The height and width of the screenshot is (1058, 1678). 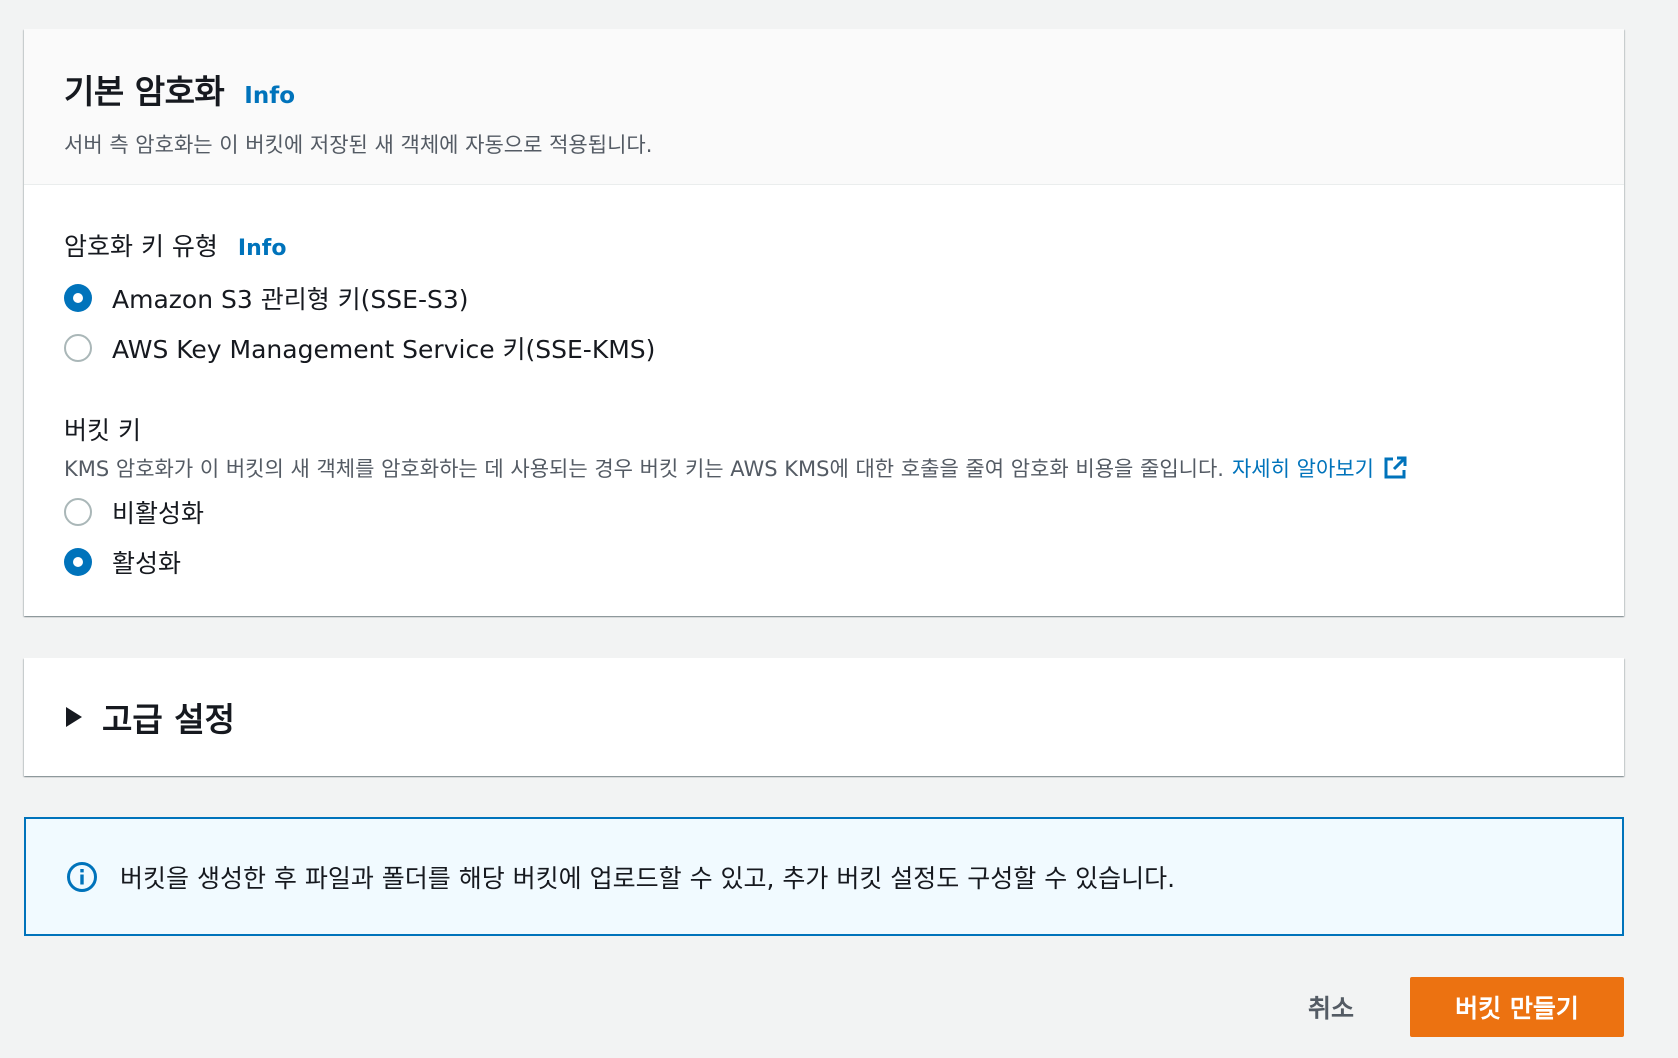 What do you see at coordinates (1395, 467) in the screenshot?
I see `external-link-icon` at bounding box center [1395, 467].